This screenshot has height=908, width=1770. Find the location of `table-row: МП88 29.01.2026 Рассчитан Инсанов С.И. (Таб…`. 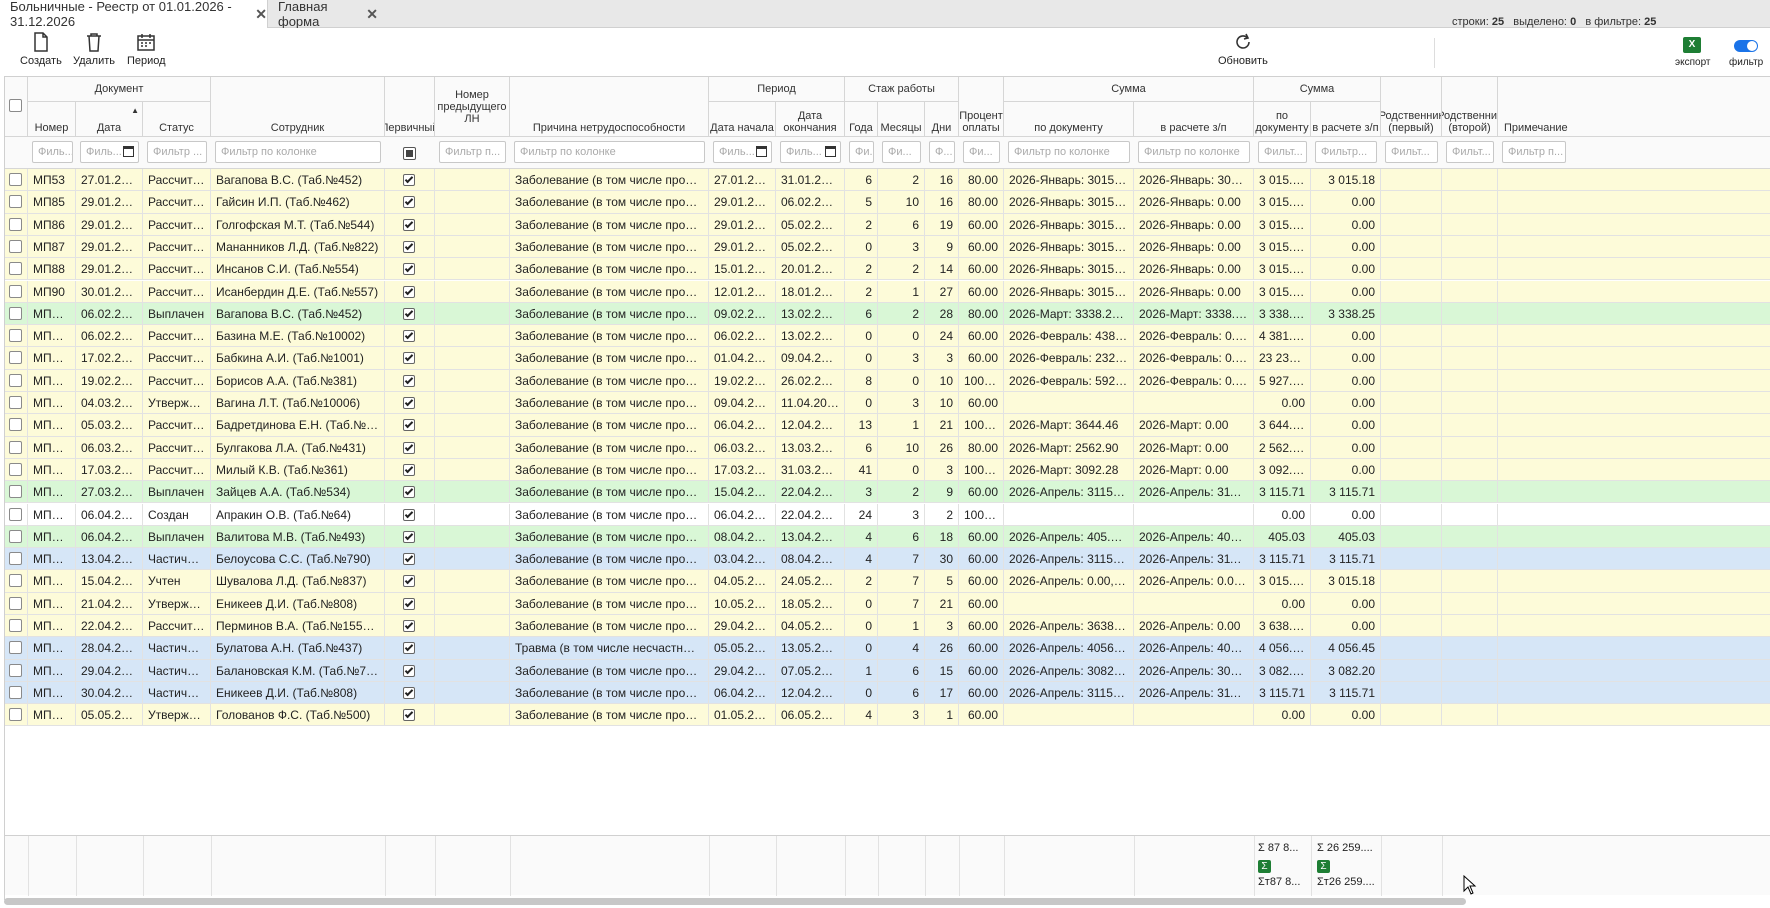

table-row: МП88 29.01.2026 Рассчитан Инсанов С.И. (Таб… is located at coordinates (887, 269).